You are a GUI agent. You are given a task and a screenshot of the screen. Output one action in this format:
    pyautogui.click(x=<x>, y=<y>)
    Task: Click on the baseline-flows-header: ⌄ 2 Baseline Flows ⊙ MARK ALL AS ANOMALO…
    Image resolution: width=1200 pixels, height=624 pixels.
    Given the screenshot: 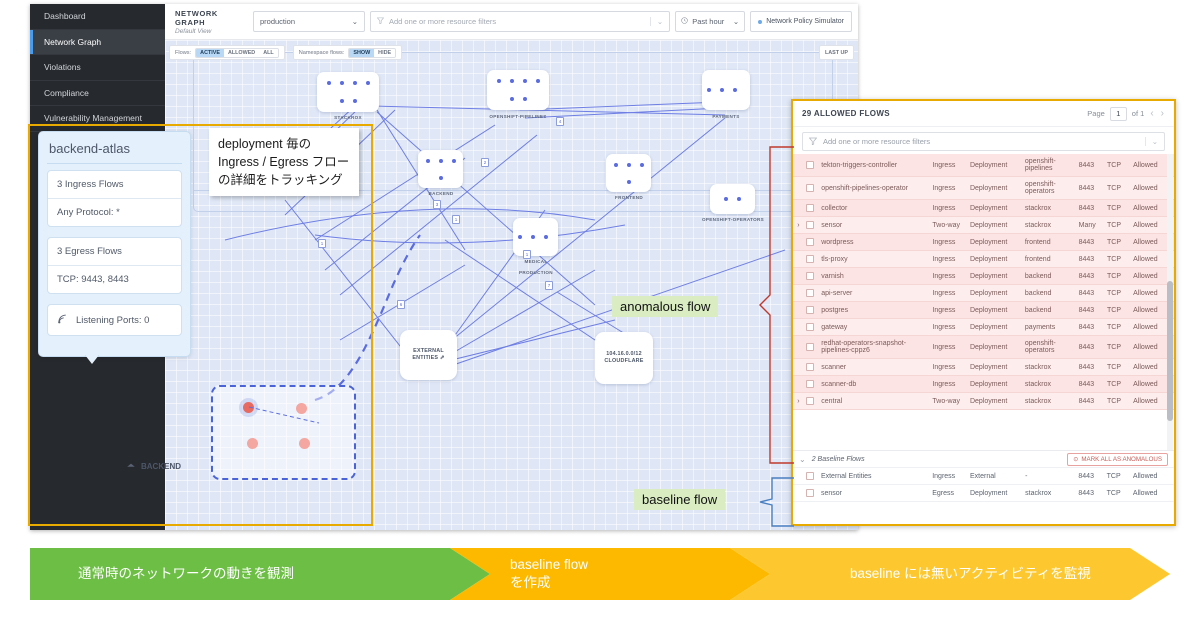 What is the action you would take?
    pyautogui.click(x=983, y=459)
    